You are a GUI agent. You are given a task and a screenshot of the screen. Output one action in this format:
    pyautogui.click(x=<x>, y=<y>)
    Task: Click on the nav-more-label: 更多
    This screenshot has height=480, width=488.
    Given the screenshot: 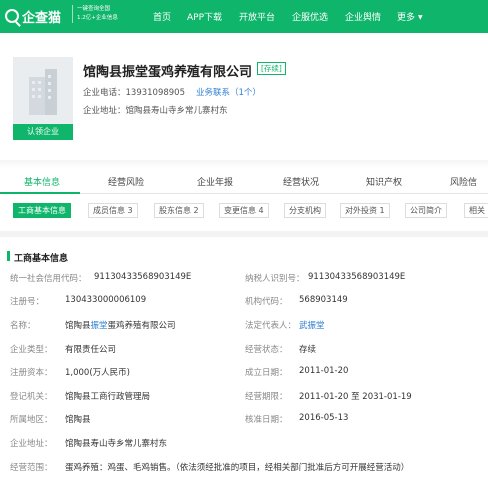 What is the action you would take?
    pyautogui.click(x=406, y=18)
    